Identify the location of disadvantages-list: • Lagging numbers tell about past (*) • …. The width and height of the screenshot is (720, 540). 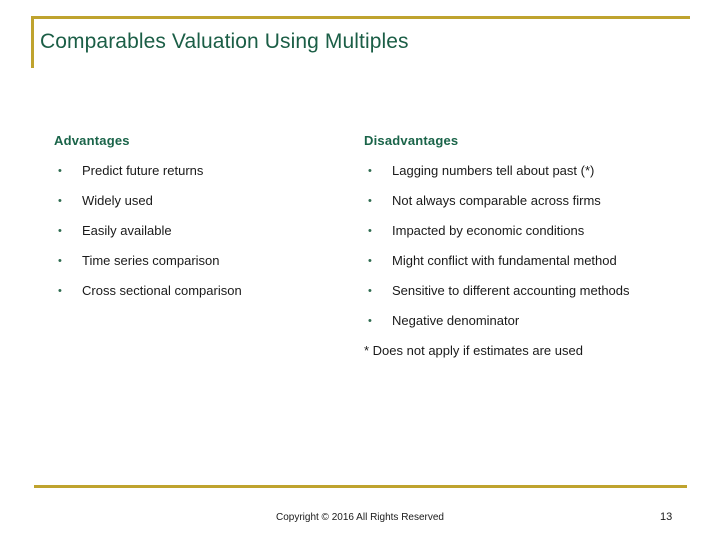
(527, 246).